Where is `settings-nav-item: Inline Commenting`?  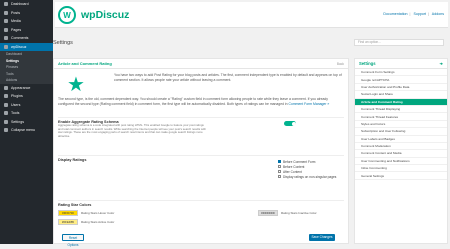 settings-nav-item: Inline Commenting is located at coordinates (401, 169).